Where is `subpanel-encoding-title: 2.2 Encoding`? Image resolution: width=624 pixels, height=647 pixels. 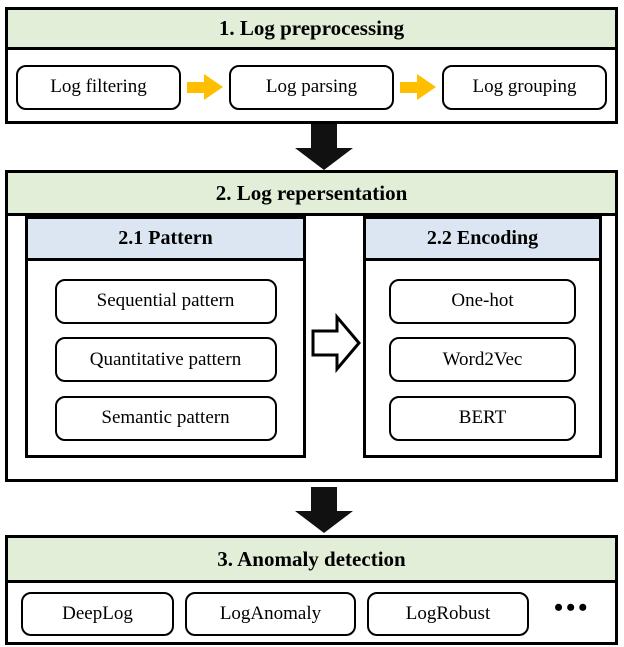 subpanel-encoding-title: 2.2 Encoding is located at coordinates (482, 240).